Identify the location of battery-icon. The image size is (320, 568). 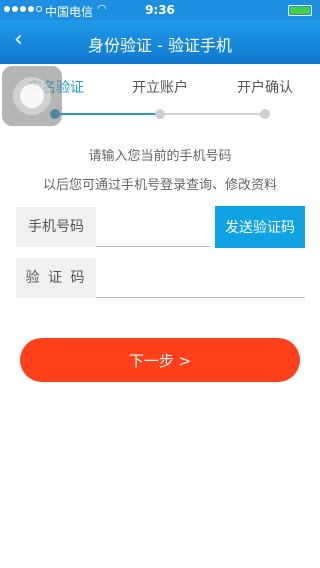
(300, 10).